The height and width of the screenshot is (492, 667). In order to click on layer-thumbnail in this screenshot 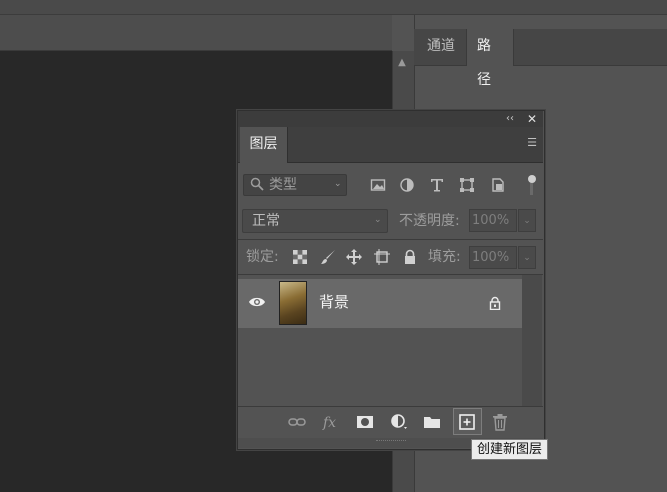, I will do `click(293, 303)`.